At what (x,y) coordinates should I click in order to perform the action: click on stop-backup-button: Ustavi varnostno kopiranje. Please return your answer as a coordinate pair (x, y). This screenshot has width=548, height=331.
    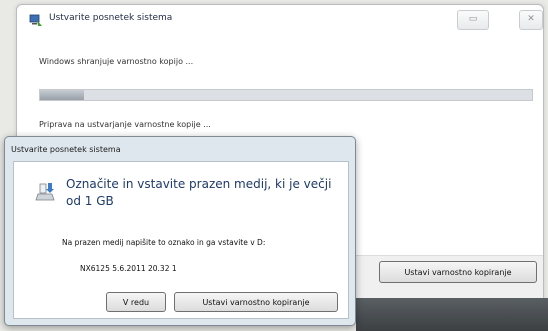
    Looking at the image, I should click on (458, 272).